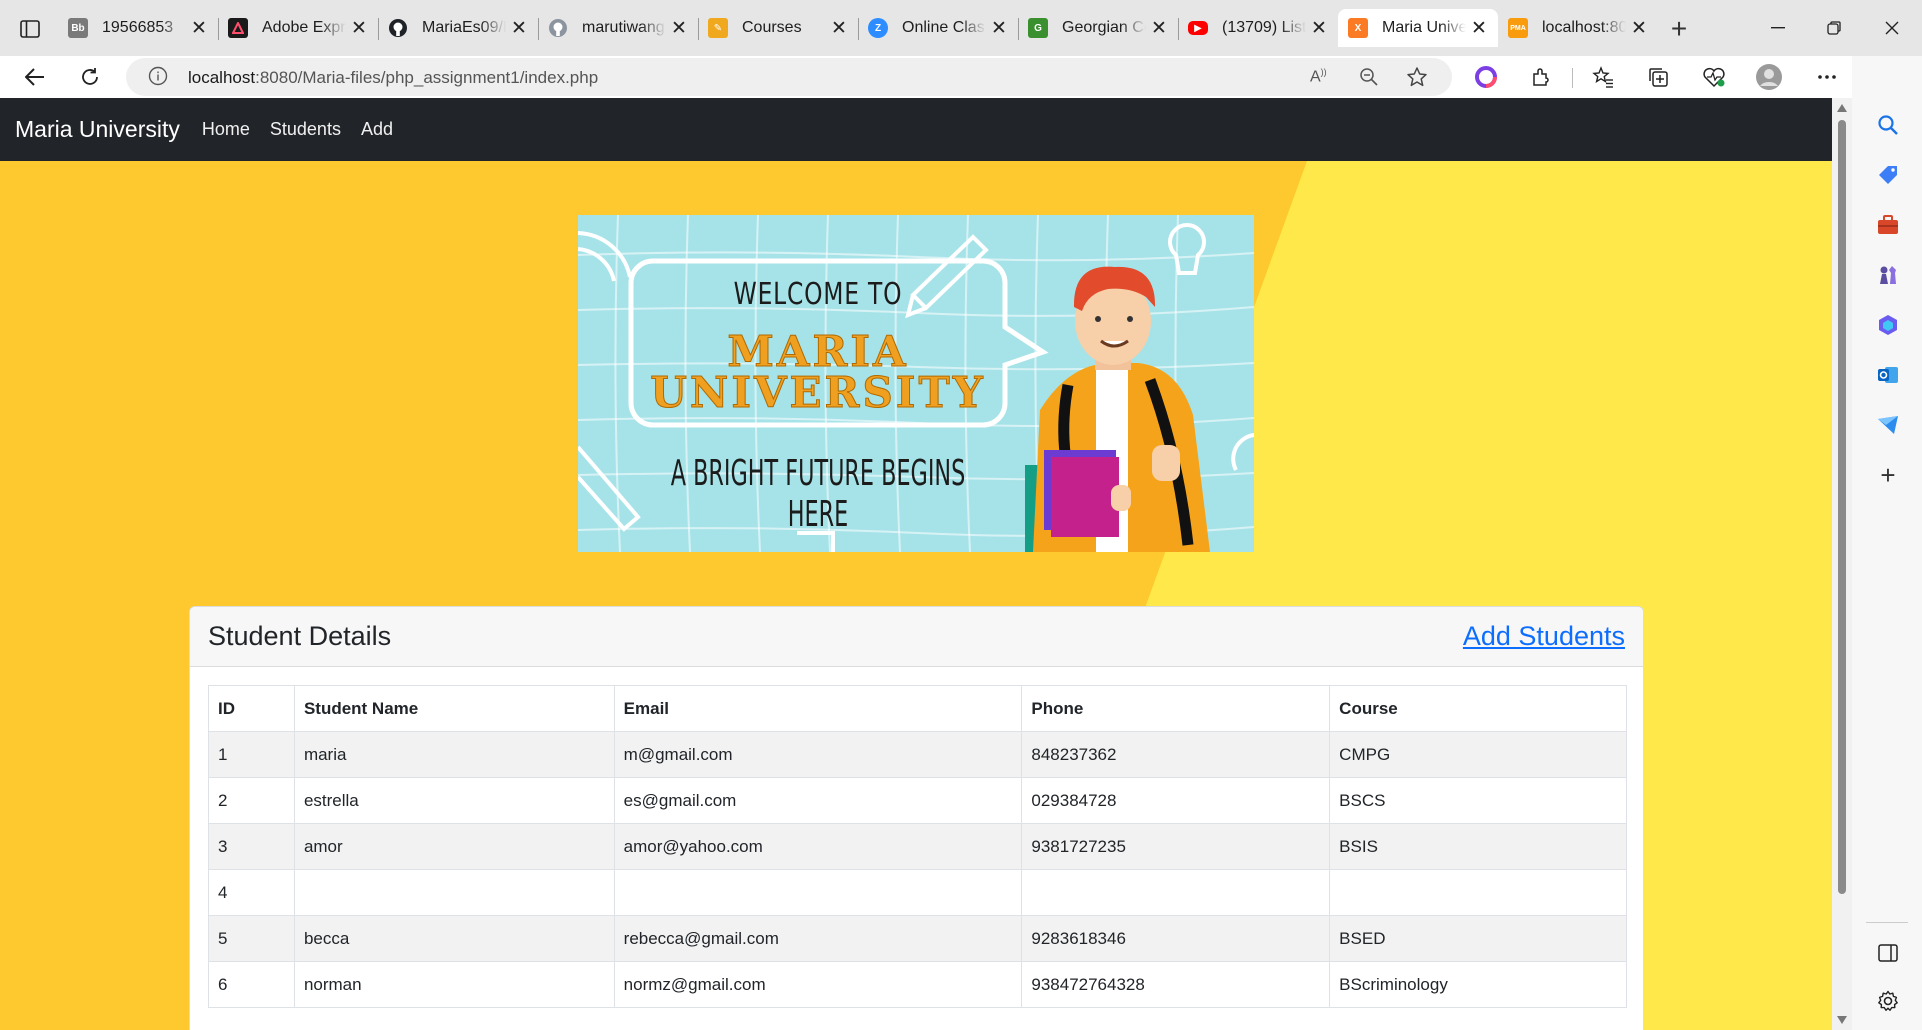 Image resolution: width=1922 pixels, height=1030 pixels. What do you see at coordinates (1518, 28) in the screenshot?
I see `phpmyadmin-icon: PMA` at bounding box center [1518, 28].